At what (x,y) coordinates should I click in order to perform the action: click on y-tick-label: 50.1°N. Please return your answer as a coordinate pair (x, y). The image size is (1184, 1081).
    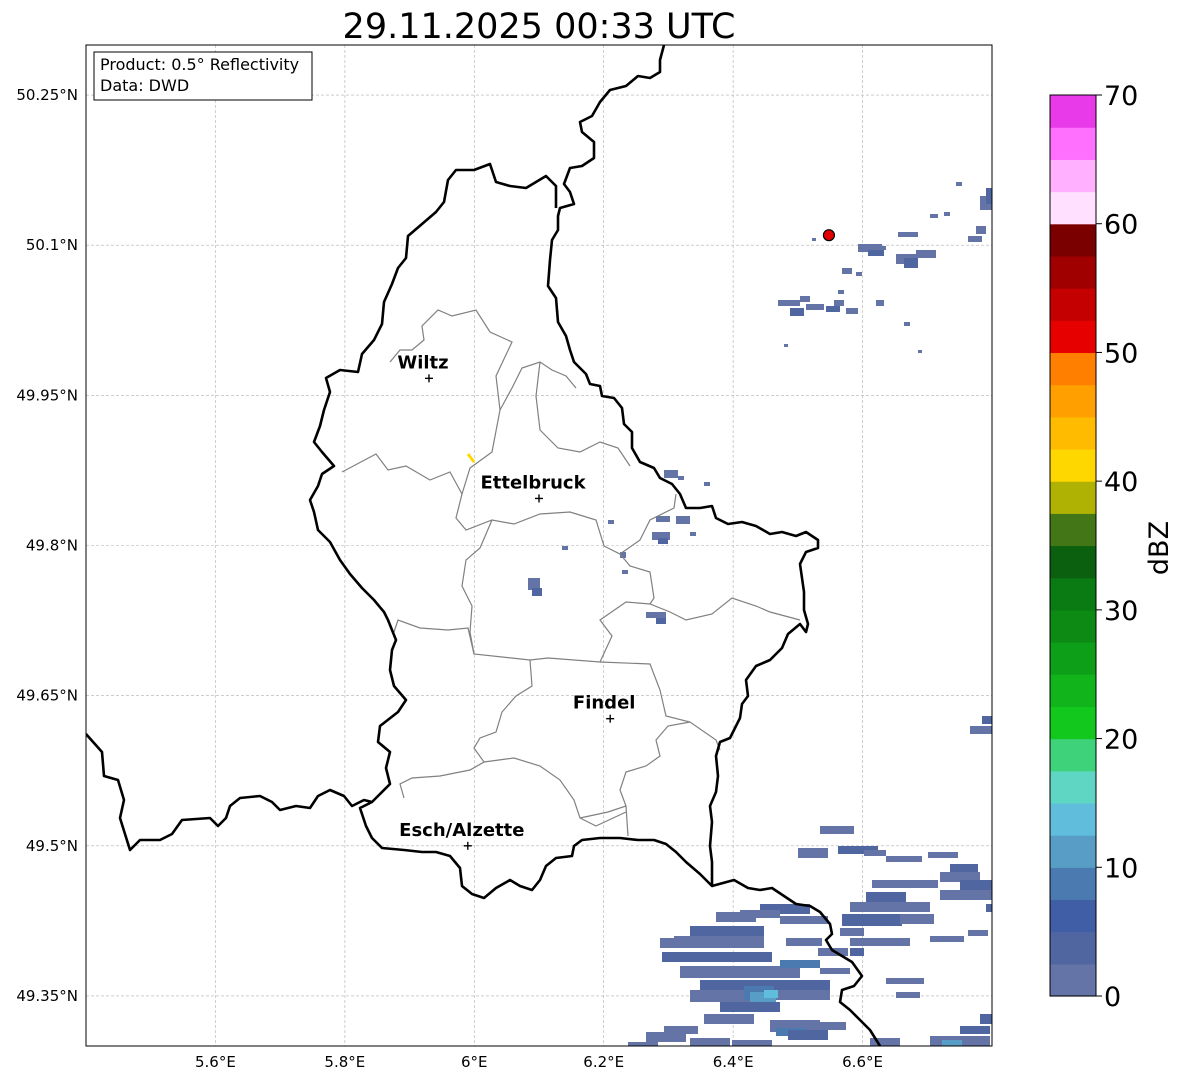
    Looking at the image, I should click on (52, 245).